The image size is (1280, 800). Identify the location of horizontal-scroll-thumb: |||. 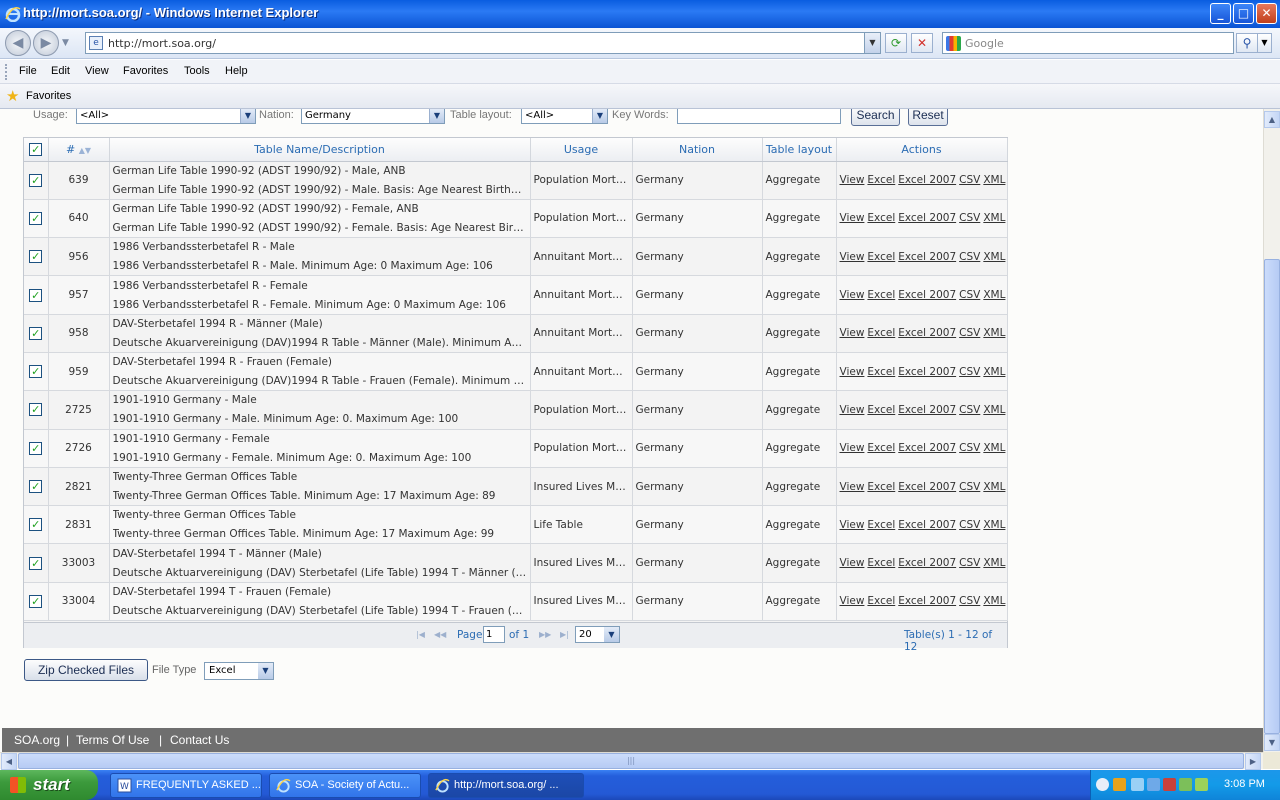
(631, 761).